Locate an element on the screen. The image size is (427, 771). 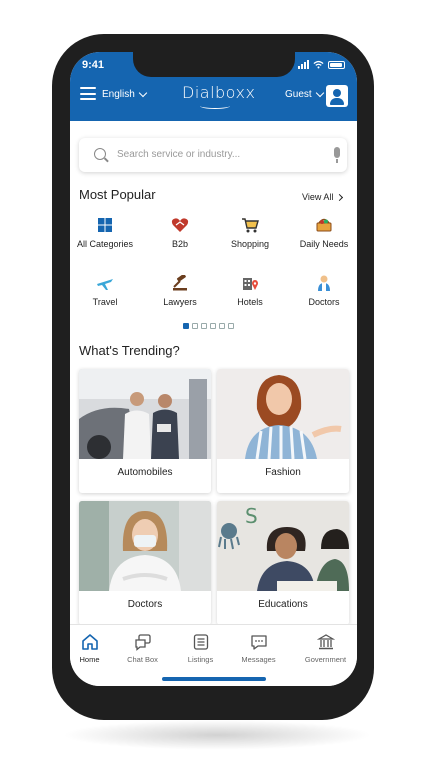
signal-icon is located at coordinates (303, 64).